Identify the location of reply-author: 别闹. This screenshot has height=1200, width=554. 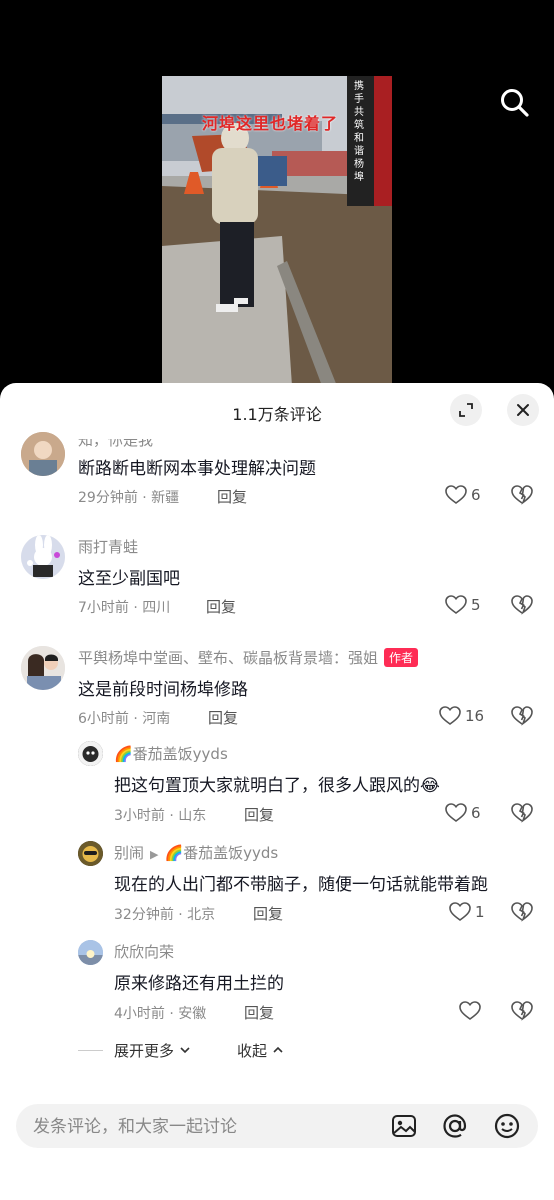
(129, 853).